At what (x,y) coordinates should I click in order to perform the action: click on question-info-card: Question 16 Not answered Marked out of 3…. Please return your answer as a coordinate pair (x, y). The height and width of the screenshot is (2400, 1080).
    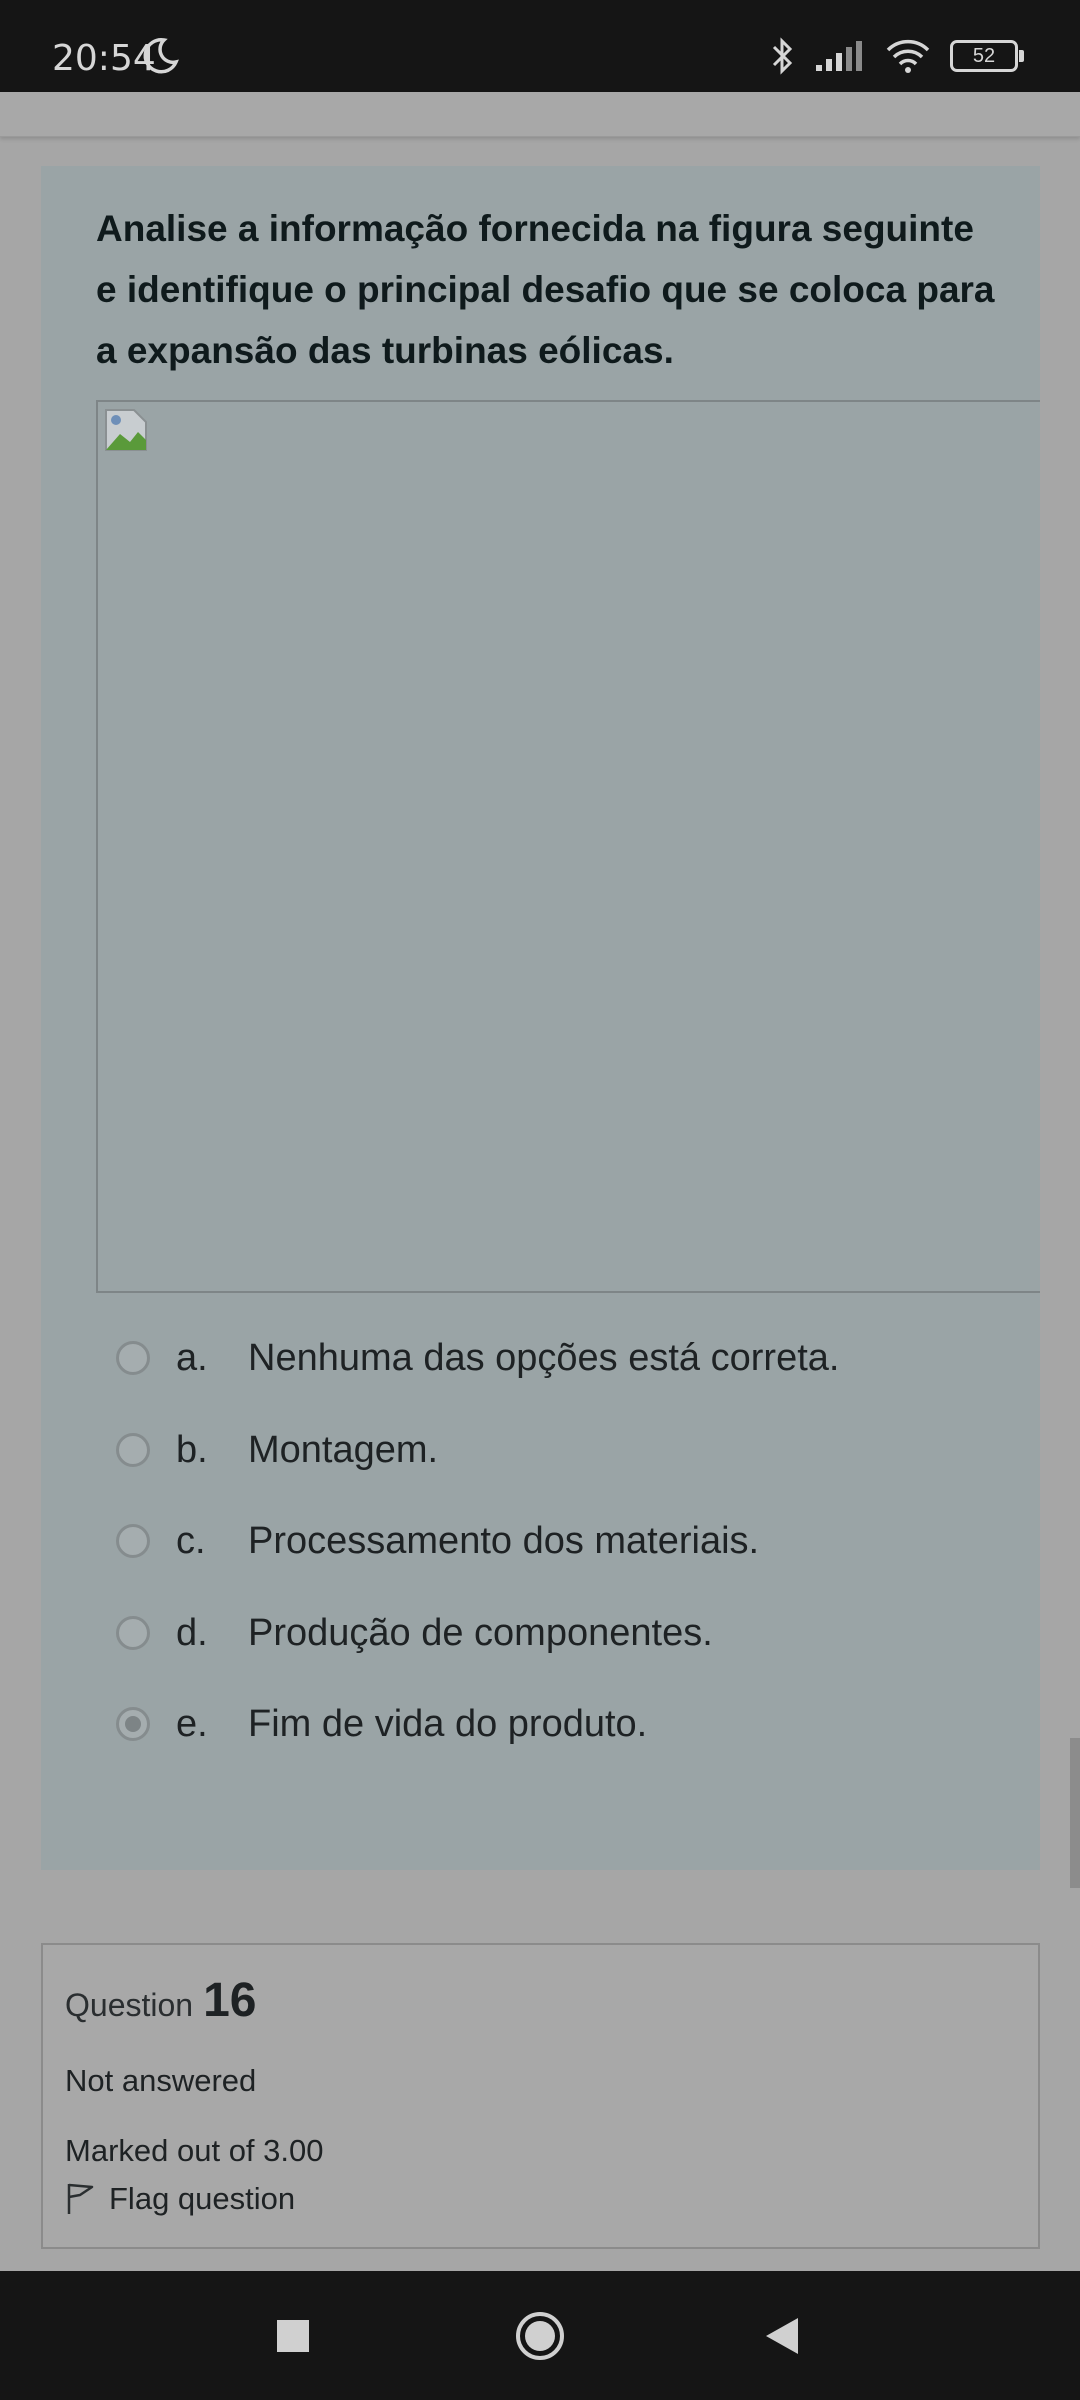
    Looking at the image, I should click on (540, 2096).